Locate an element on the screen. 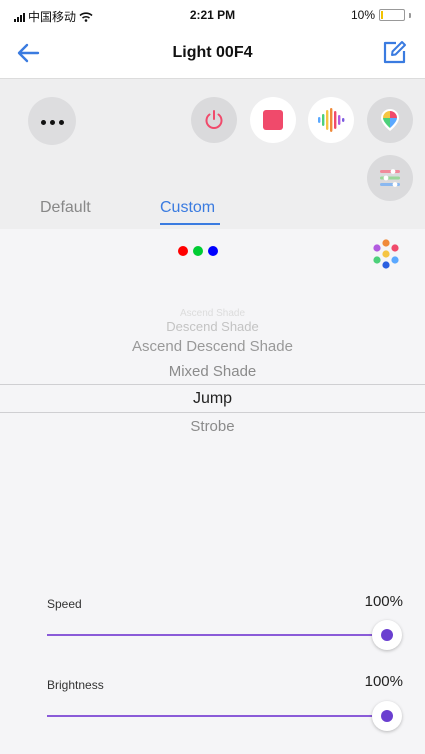 The height and width of the screenshot is (754, 425). speed-track is located at coordinates (217, 635).